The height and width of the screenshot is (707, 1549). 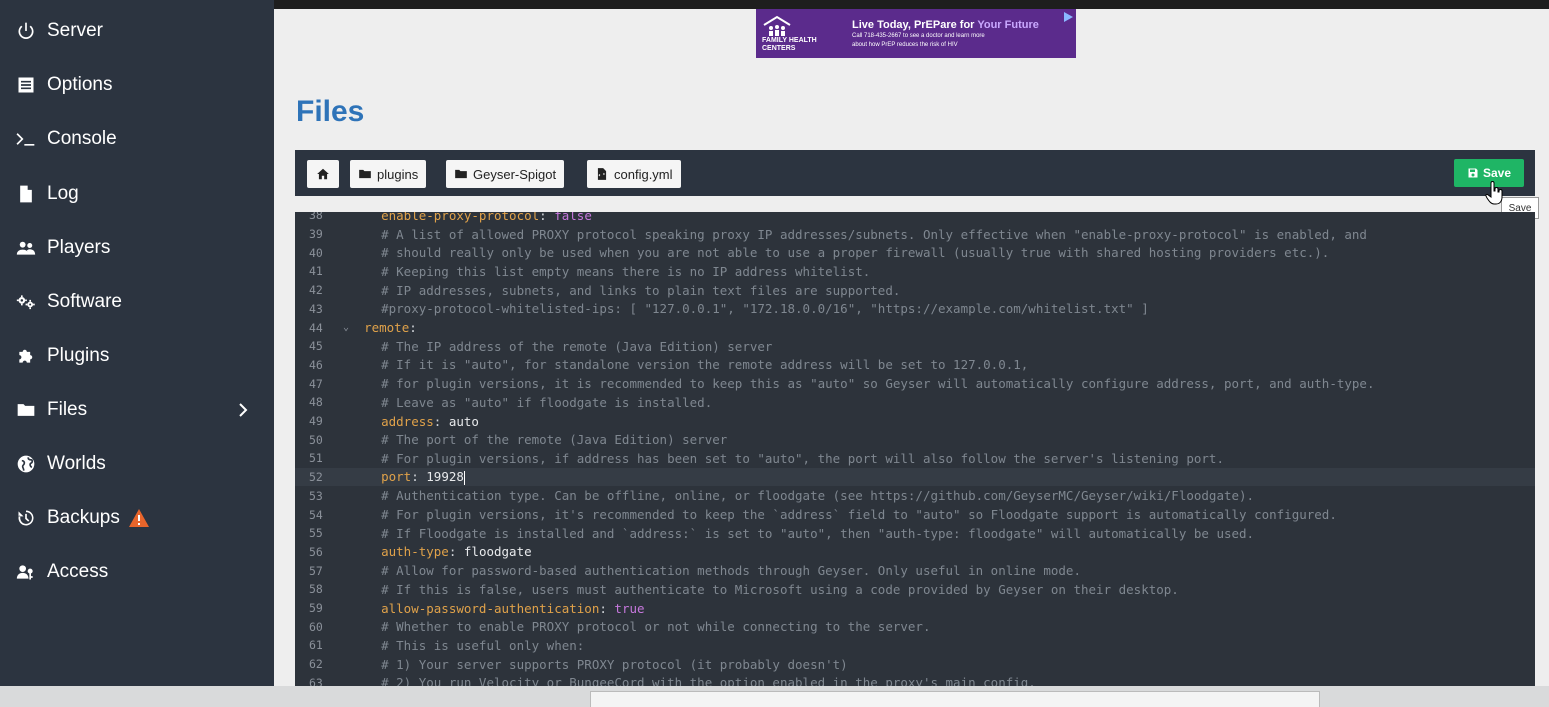 I want to click on sidebar-item-plugins: Plugins, so click(x=61, y=356).